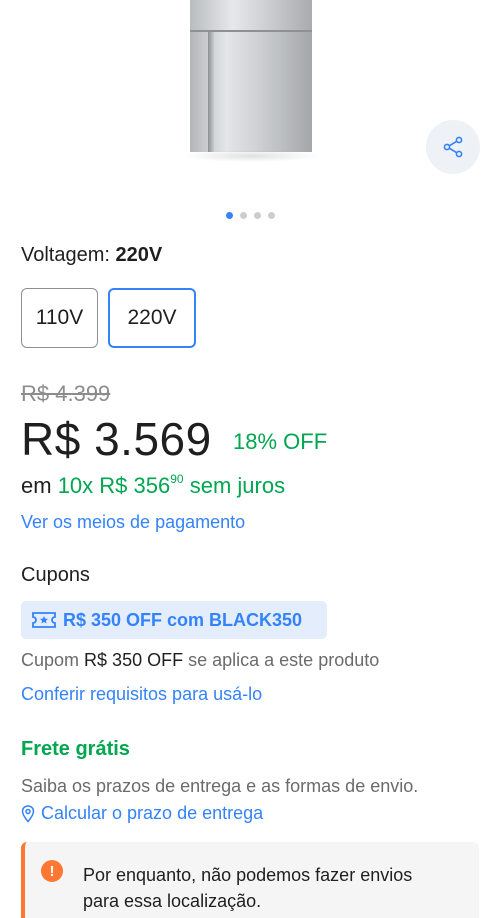 The height and width of the screenshot is (918, 500). I want to click on installments-info: em 10x R$ 35690 sem juros, so click(153, 485).